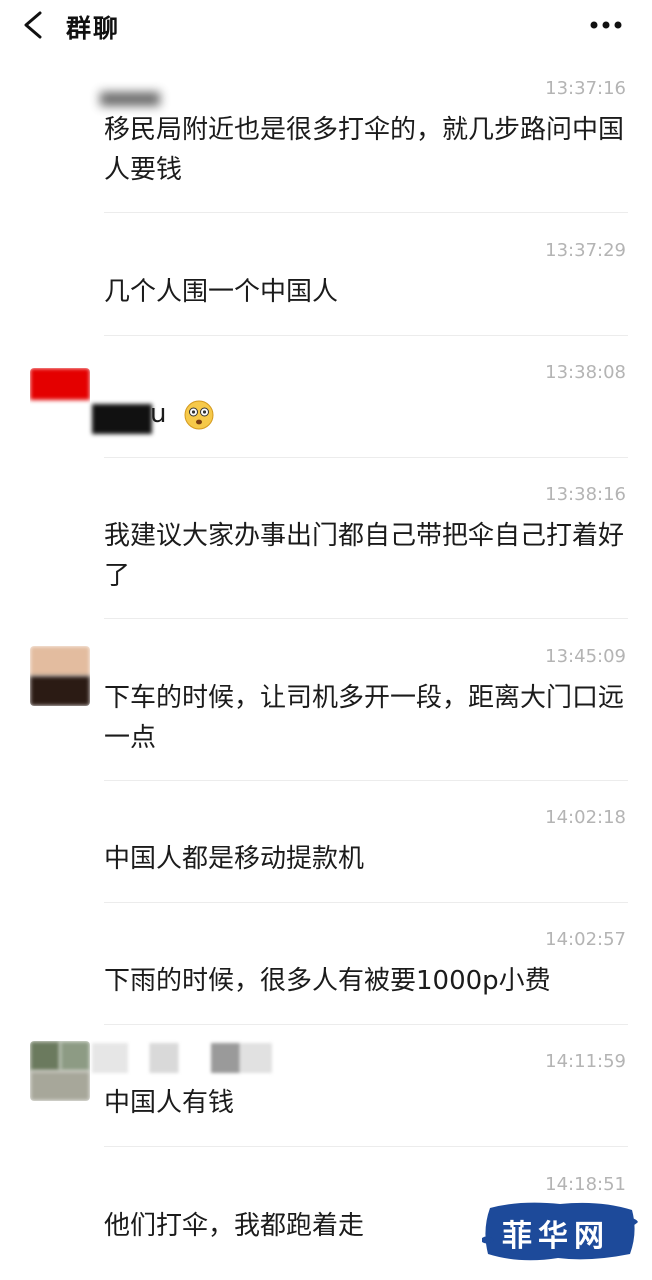 The width and height of the screenshot is (652, 1280). What do you see at coordinates (199, 414) in the screenshot?
I see `dizzy-face-emoji-icon` at bounding box center [199, 414].